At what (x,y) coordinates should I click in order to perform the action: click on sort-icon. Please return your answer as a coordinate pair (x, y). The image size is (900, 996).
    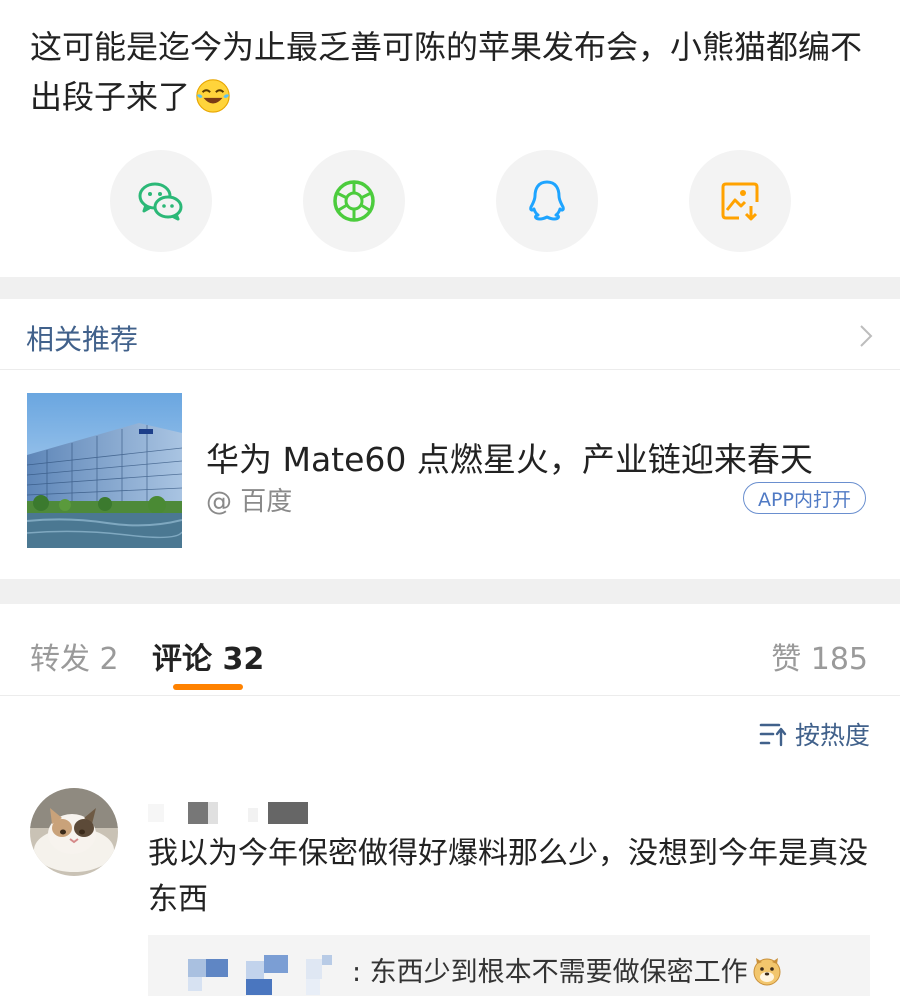
    Looking at the image, I should click on (773, 735).